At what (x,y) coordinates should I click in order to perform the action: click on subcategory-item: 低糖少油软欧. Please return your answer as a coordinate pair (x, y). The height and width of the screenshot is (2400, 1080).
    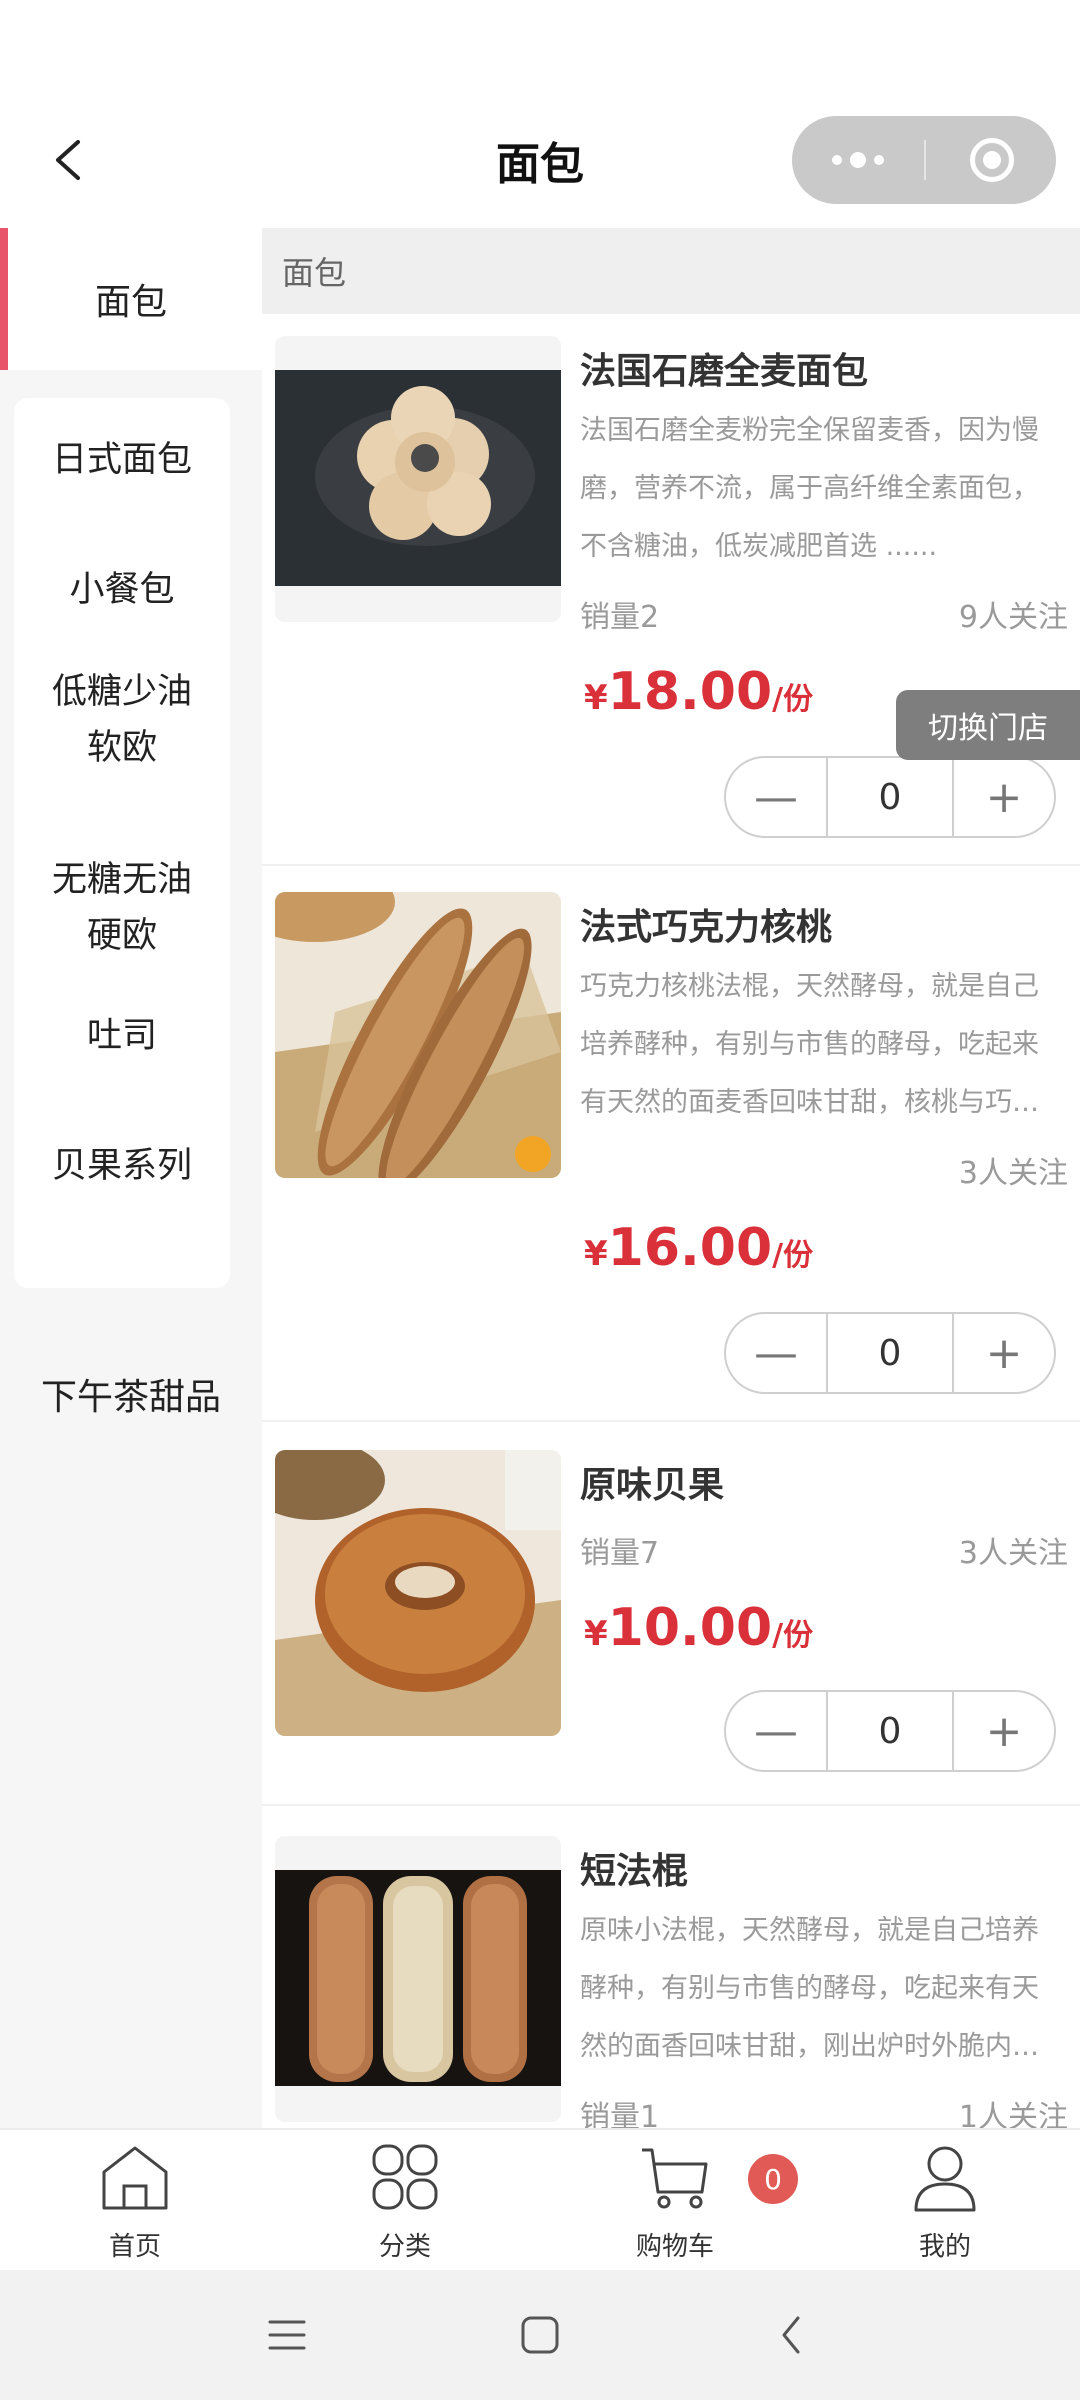
    Looking at the image, I should click on (122, 720).